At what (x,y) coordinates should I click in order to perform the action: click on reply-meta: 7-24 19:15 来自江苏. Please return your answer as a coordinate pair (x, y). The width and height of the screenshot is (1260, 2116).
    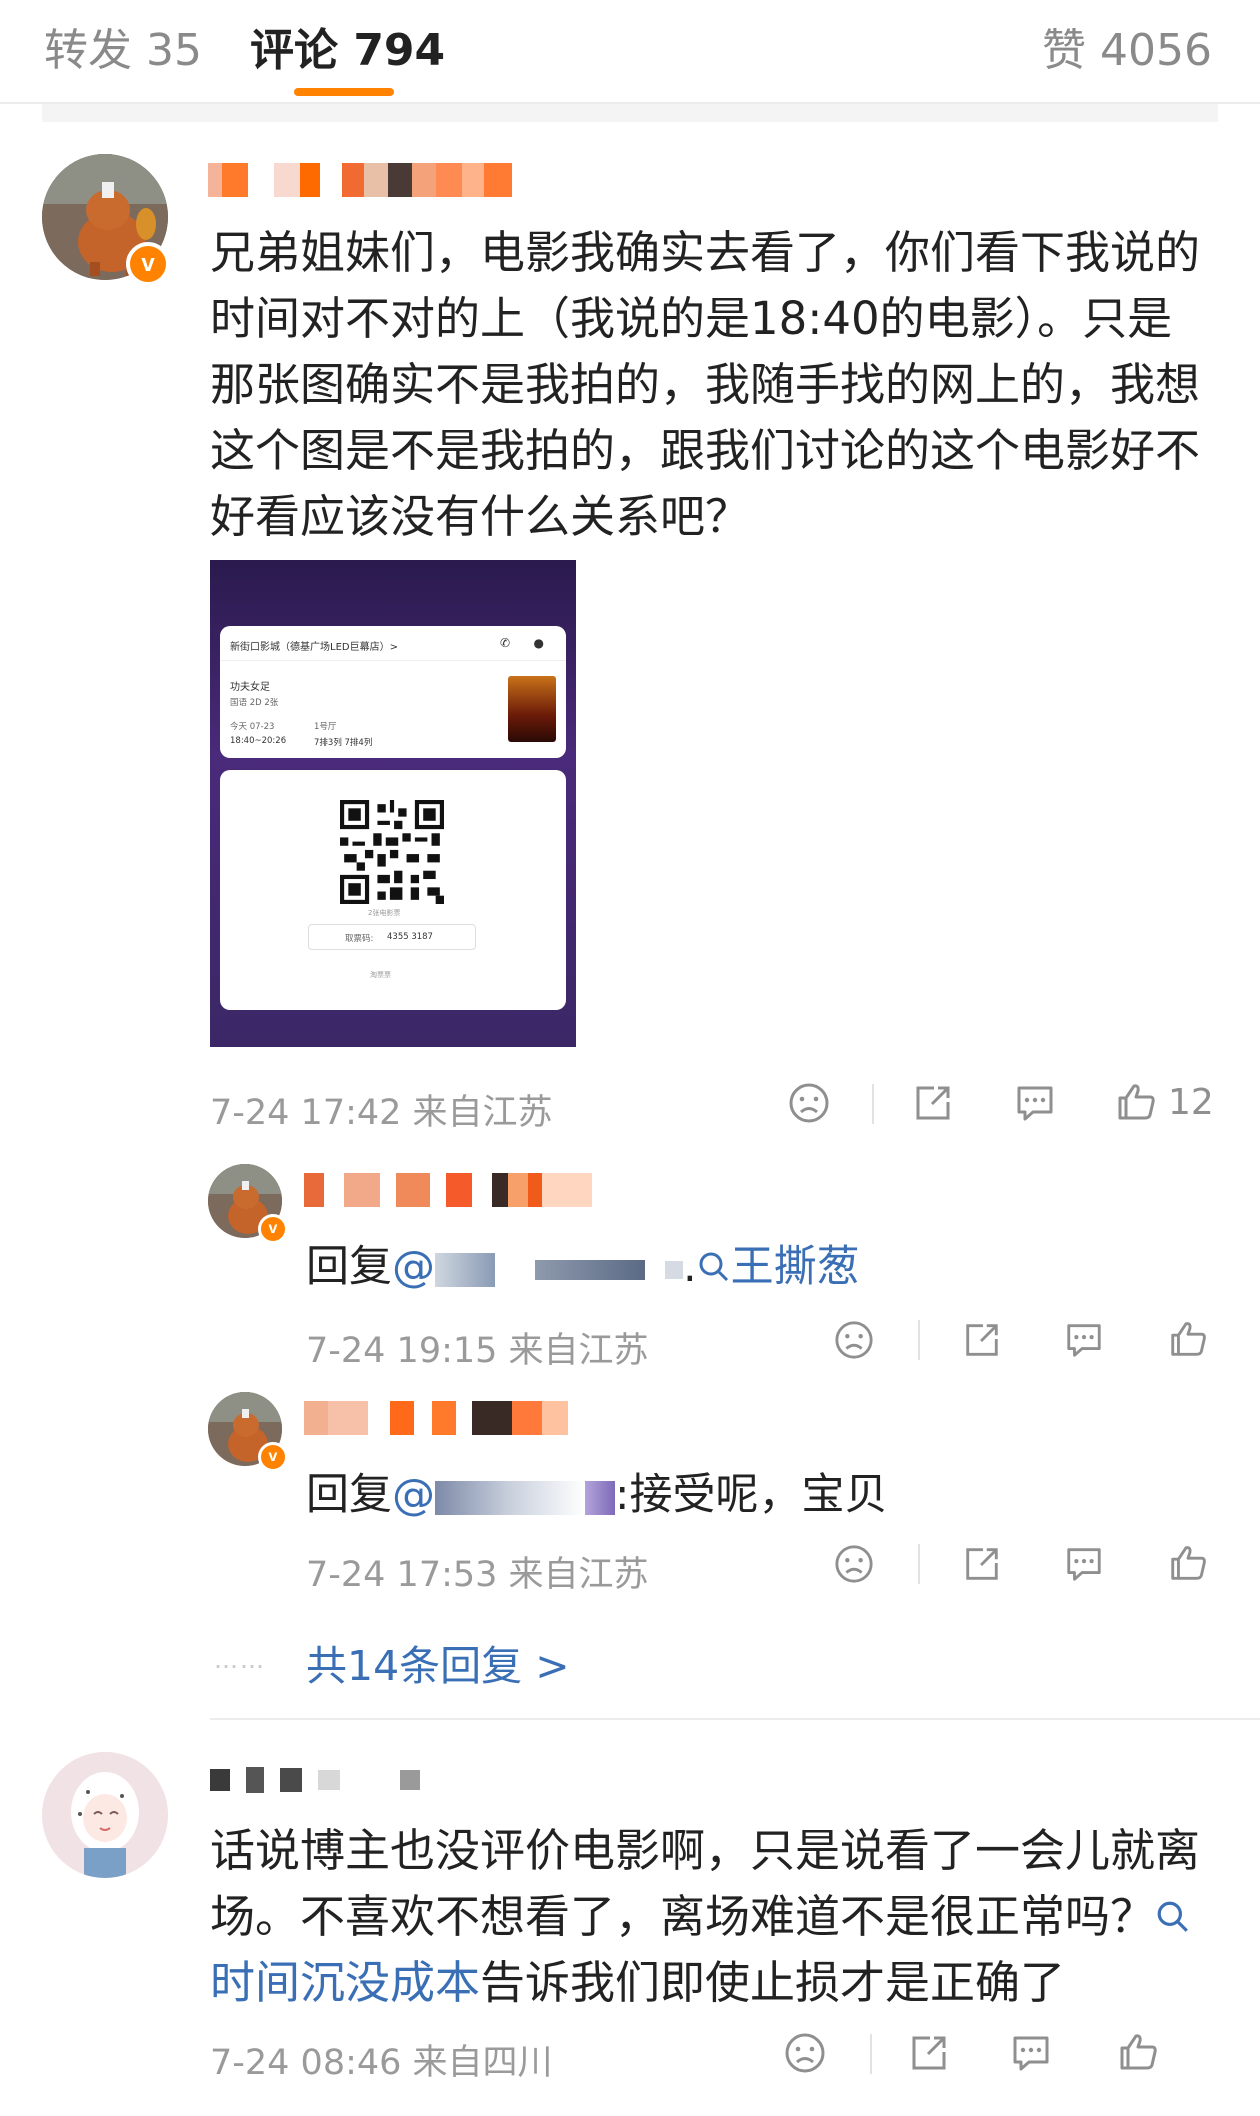
    Looking at the image, I should click on (477, 1351).